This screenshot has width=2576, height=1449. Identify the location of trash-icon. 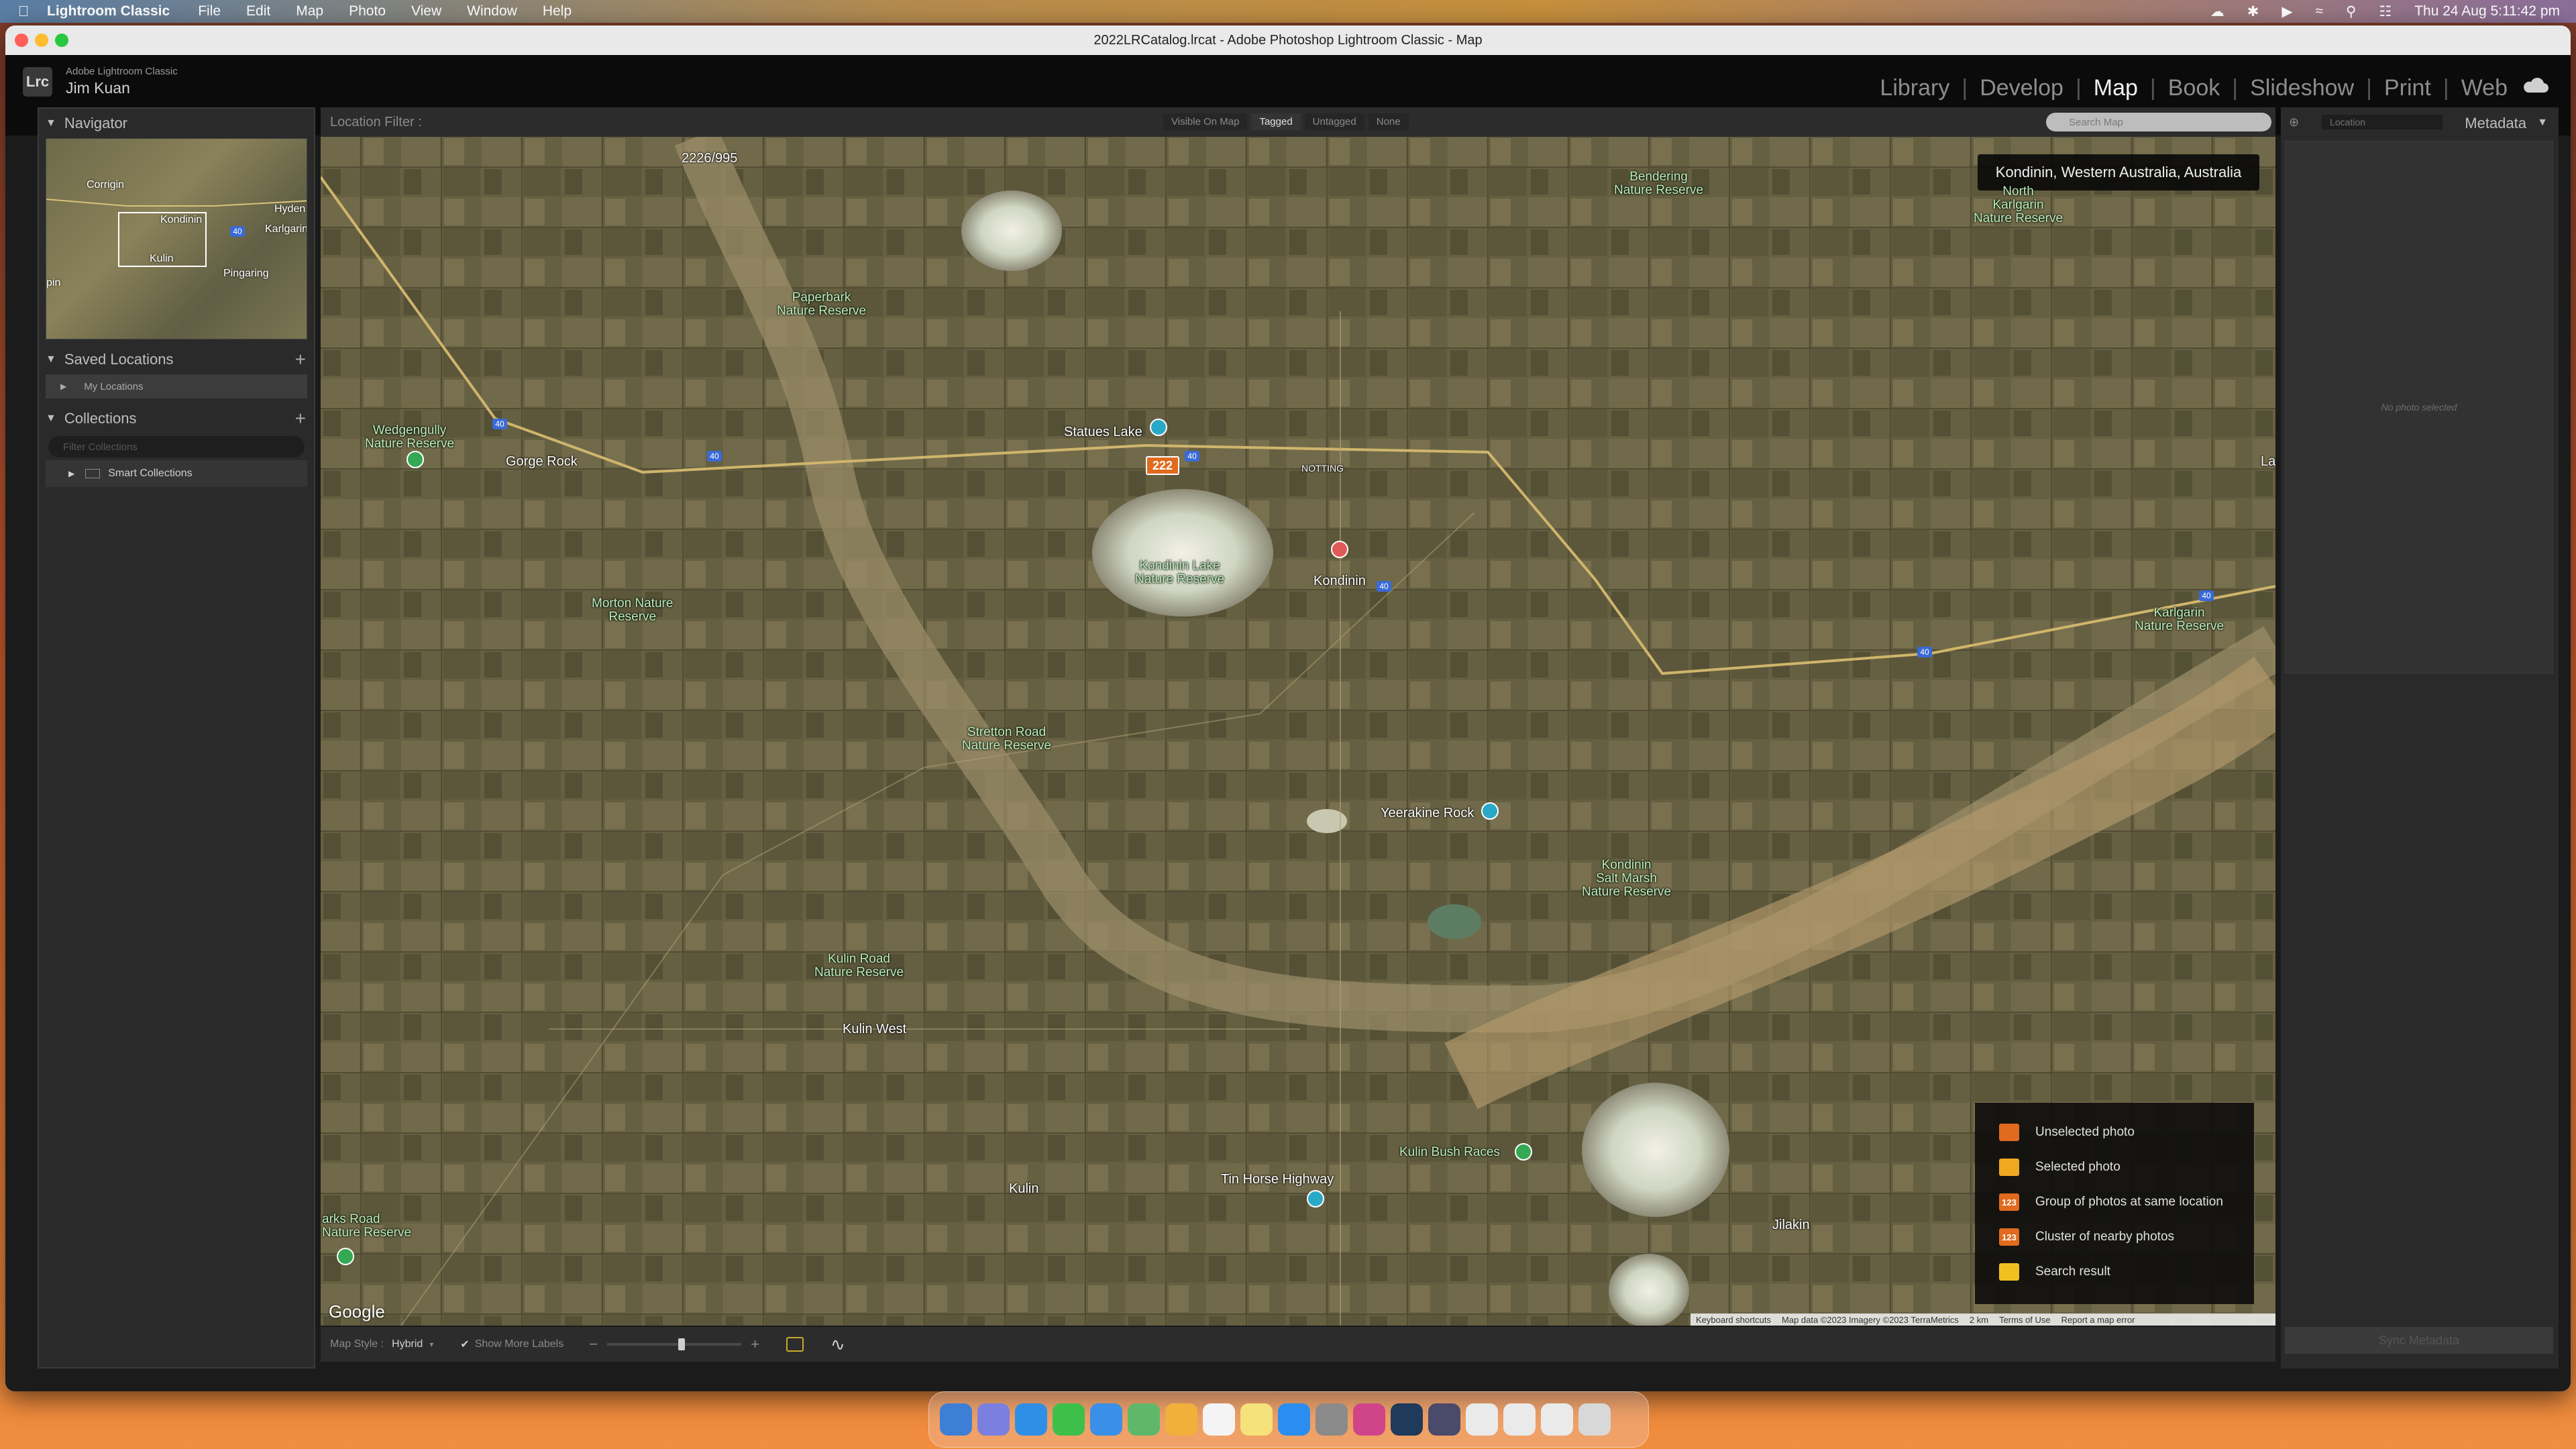
(1594, 1419).